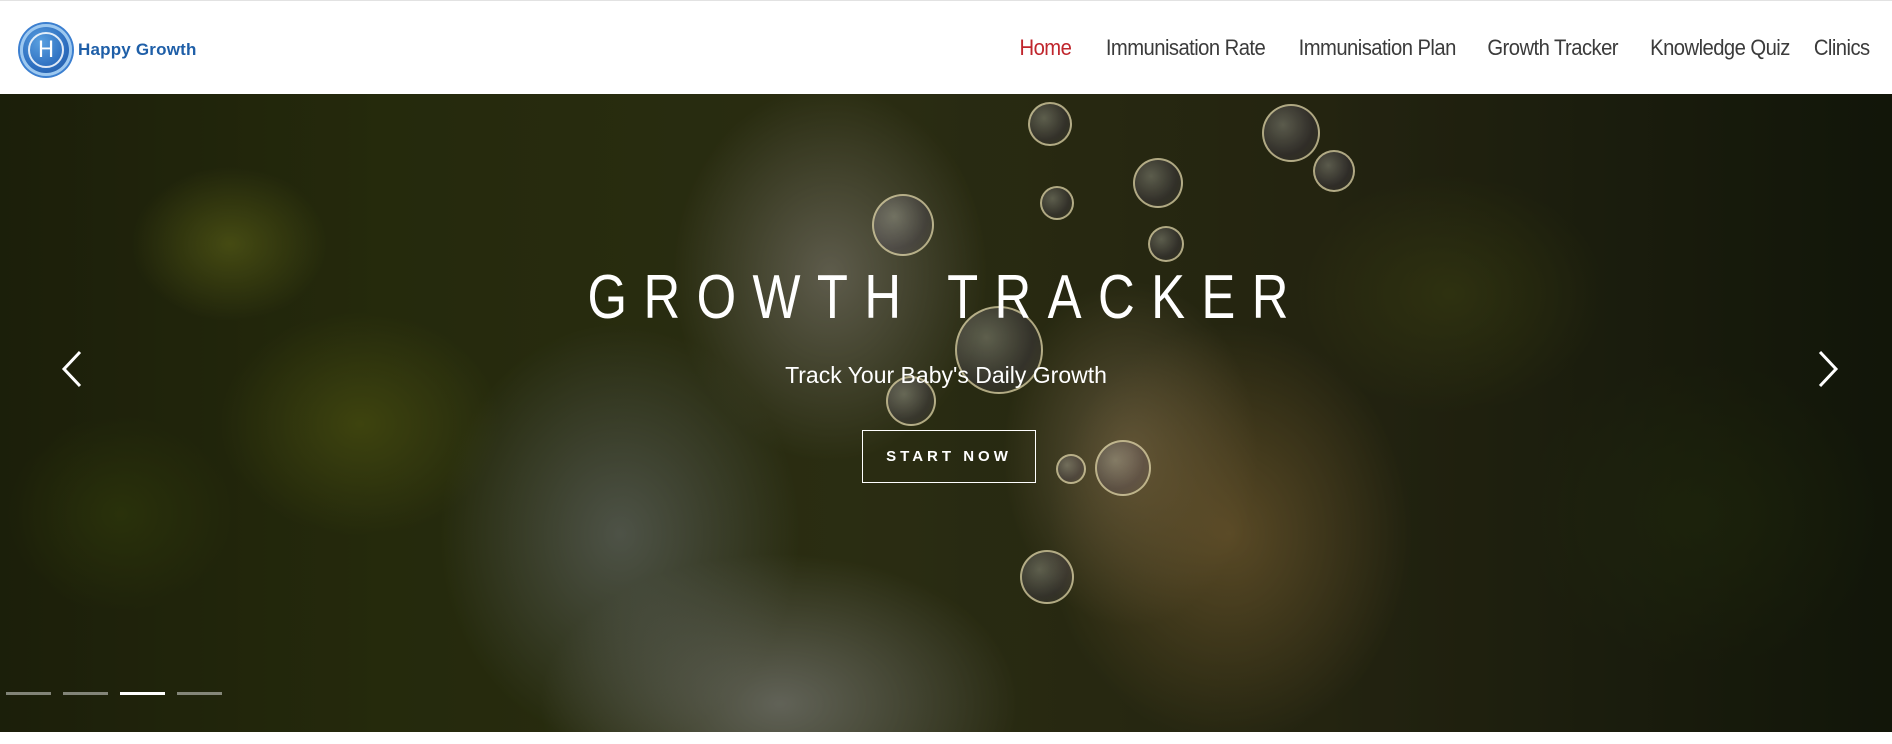 This screenshot has height=744, width=1892. What do you see at coordinates (1827, 369) in the screenshot?
I see `chevron-right-icon` at bounding box center [1827, 369].